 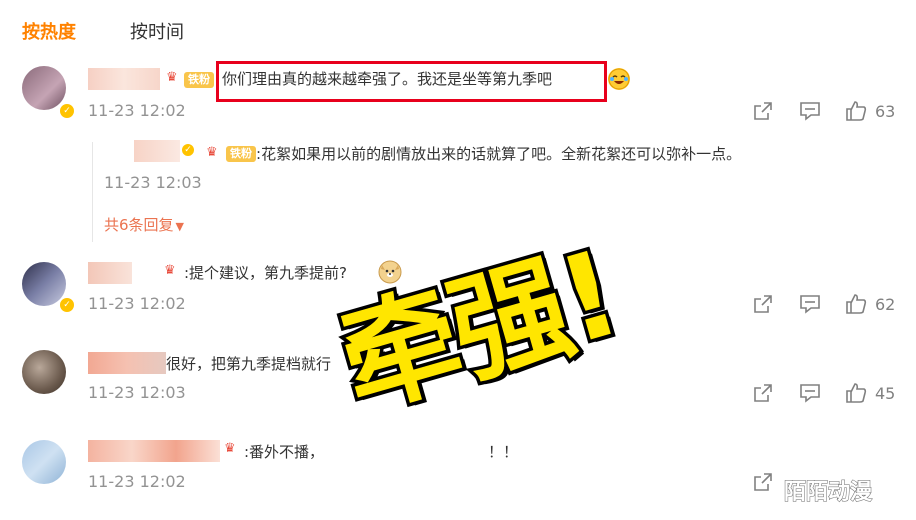 I want to click on more-replies-link: 共6条回复 ▼, so click(x=144, y=224).